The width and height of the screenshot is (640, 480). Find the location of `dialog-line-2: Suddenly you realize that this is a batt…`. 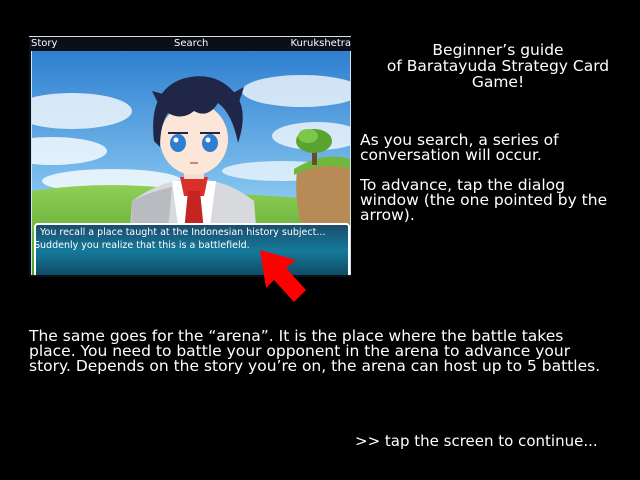

dialog-line-2: Suddenly you realize that this is a batt… is located at coordinates (142, 245).